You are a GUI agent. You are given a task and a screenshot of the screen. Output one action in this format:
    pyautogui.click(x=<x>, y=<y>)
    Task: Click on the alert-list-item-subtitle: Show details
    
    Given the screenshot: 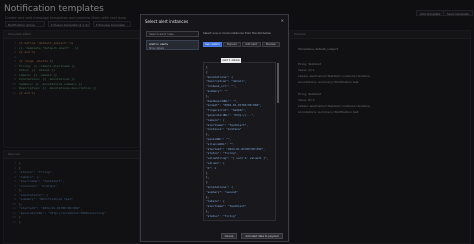 What is the action you would take?
    pyautogui.click(x=157, y=48)
    